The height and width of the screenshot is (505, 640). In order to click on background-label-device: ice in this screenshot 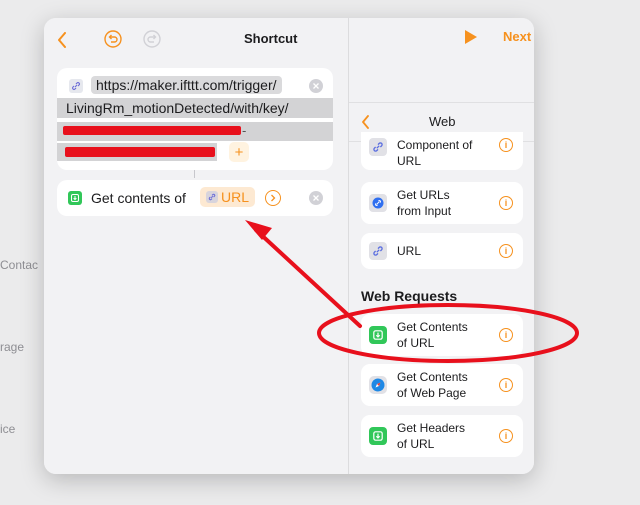, I will do `click(8, 429)`.